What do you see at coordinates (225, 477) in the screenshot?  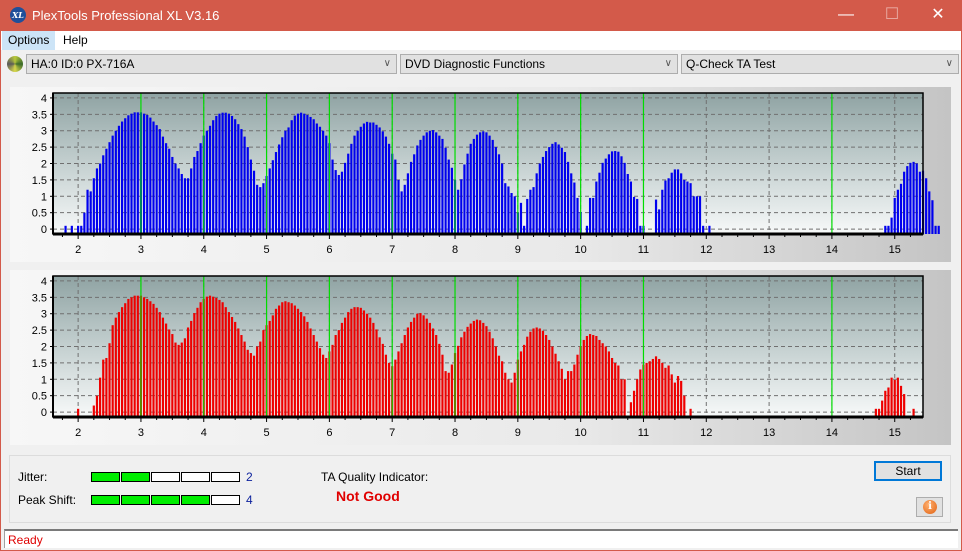 I see `meter-segment` at bounding box center [225, 477].